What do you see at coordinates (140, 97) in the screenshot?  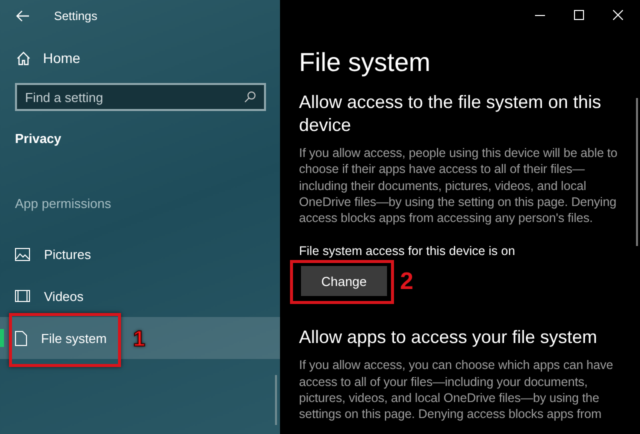 I see `search-field: Find a setting` at bounding box center [140, 97].